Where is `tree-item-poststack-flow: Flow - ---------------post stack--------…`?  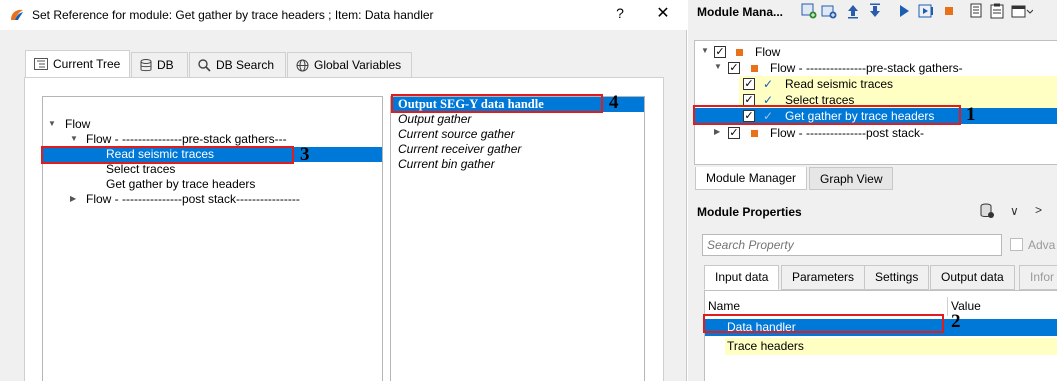 tree-item-poststack-flow: Flow - ---------------post stack--------… is located at coordinates (193, 199).